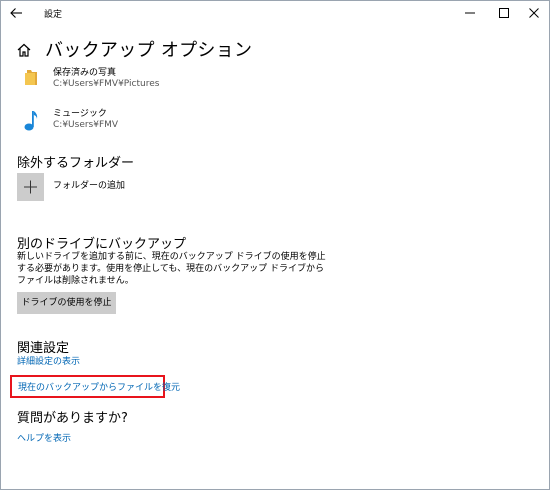  I want to click on back-button, so click(17, 13).